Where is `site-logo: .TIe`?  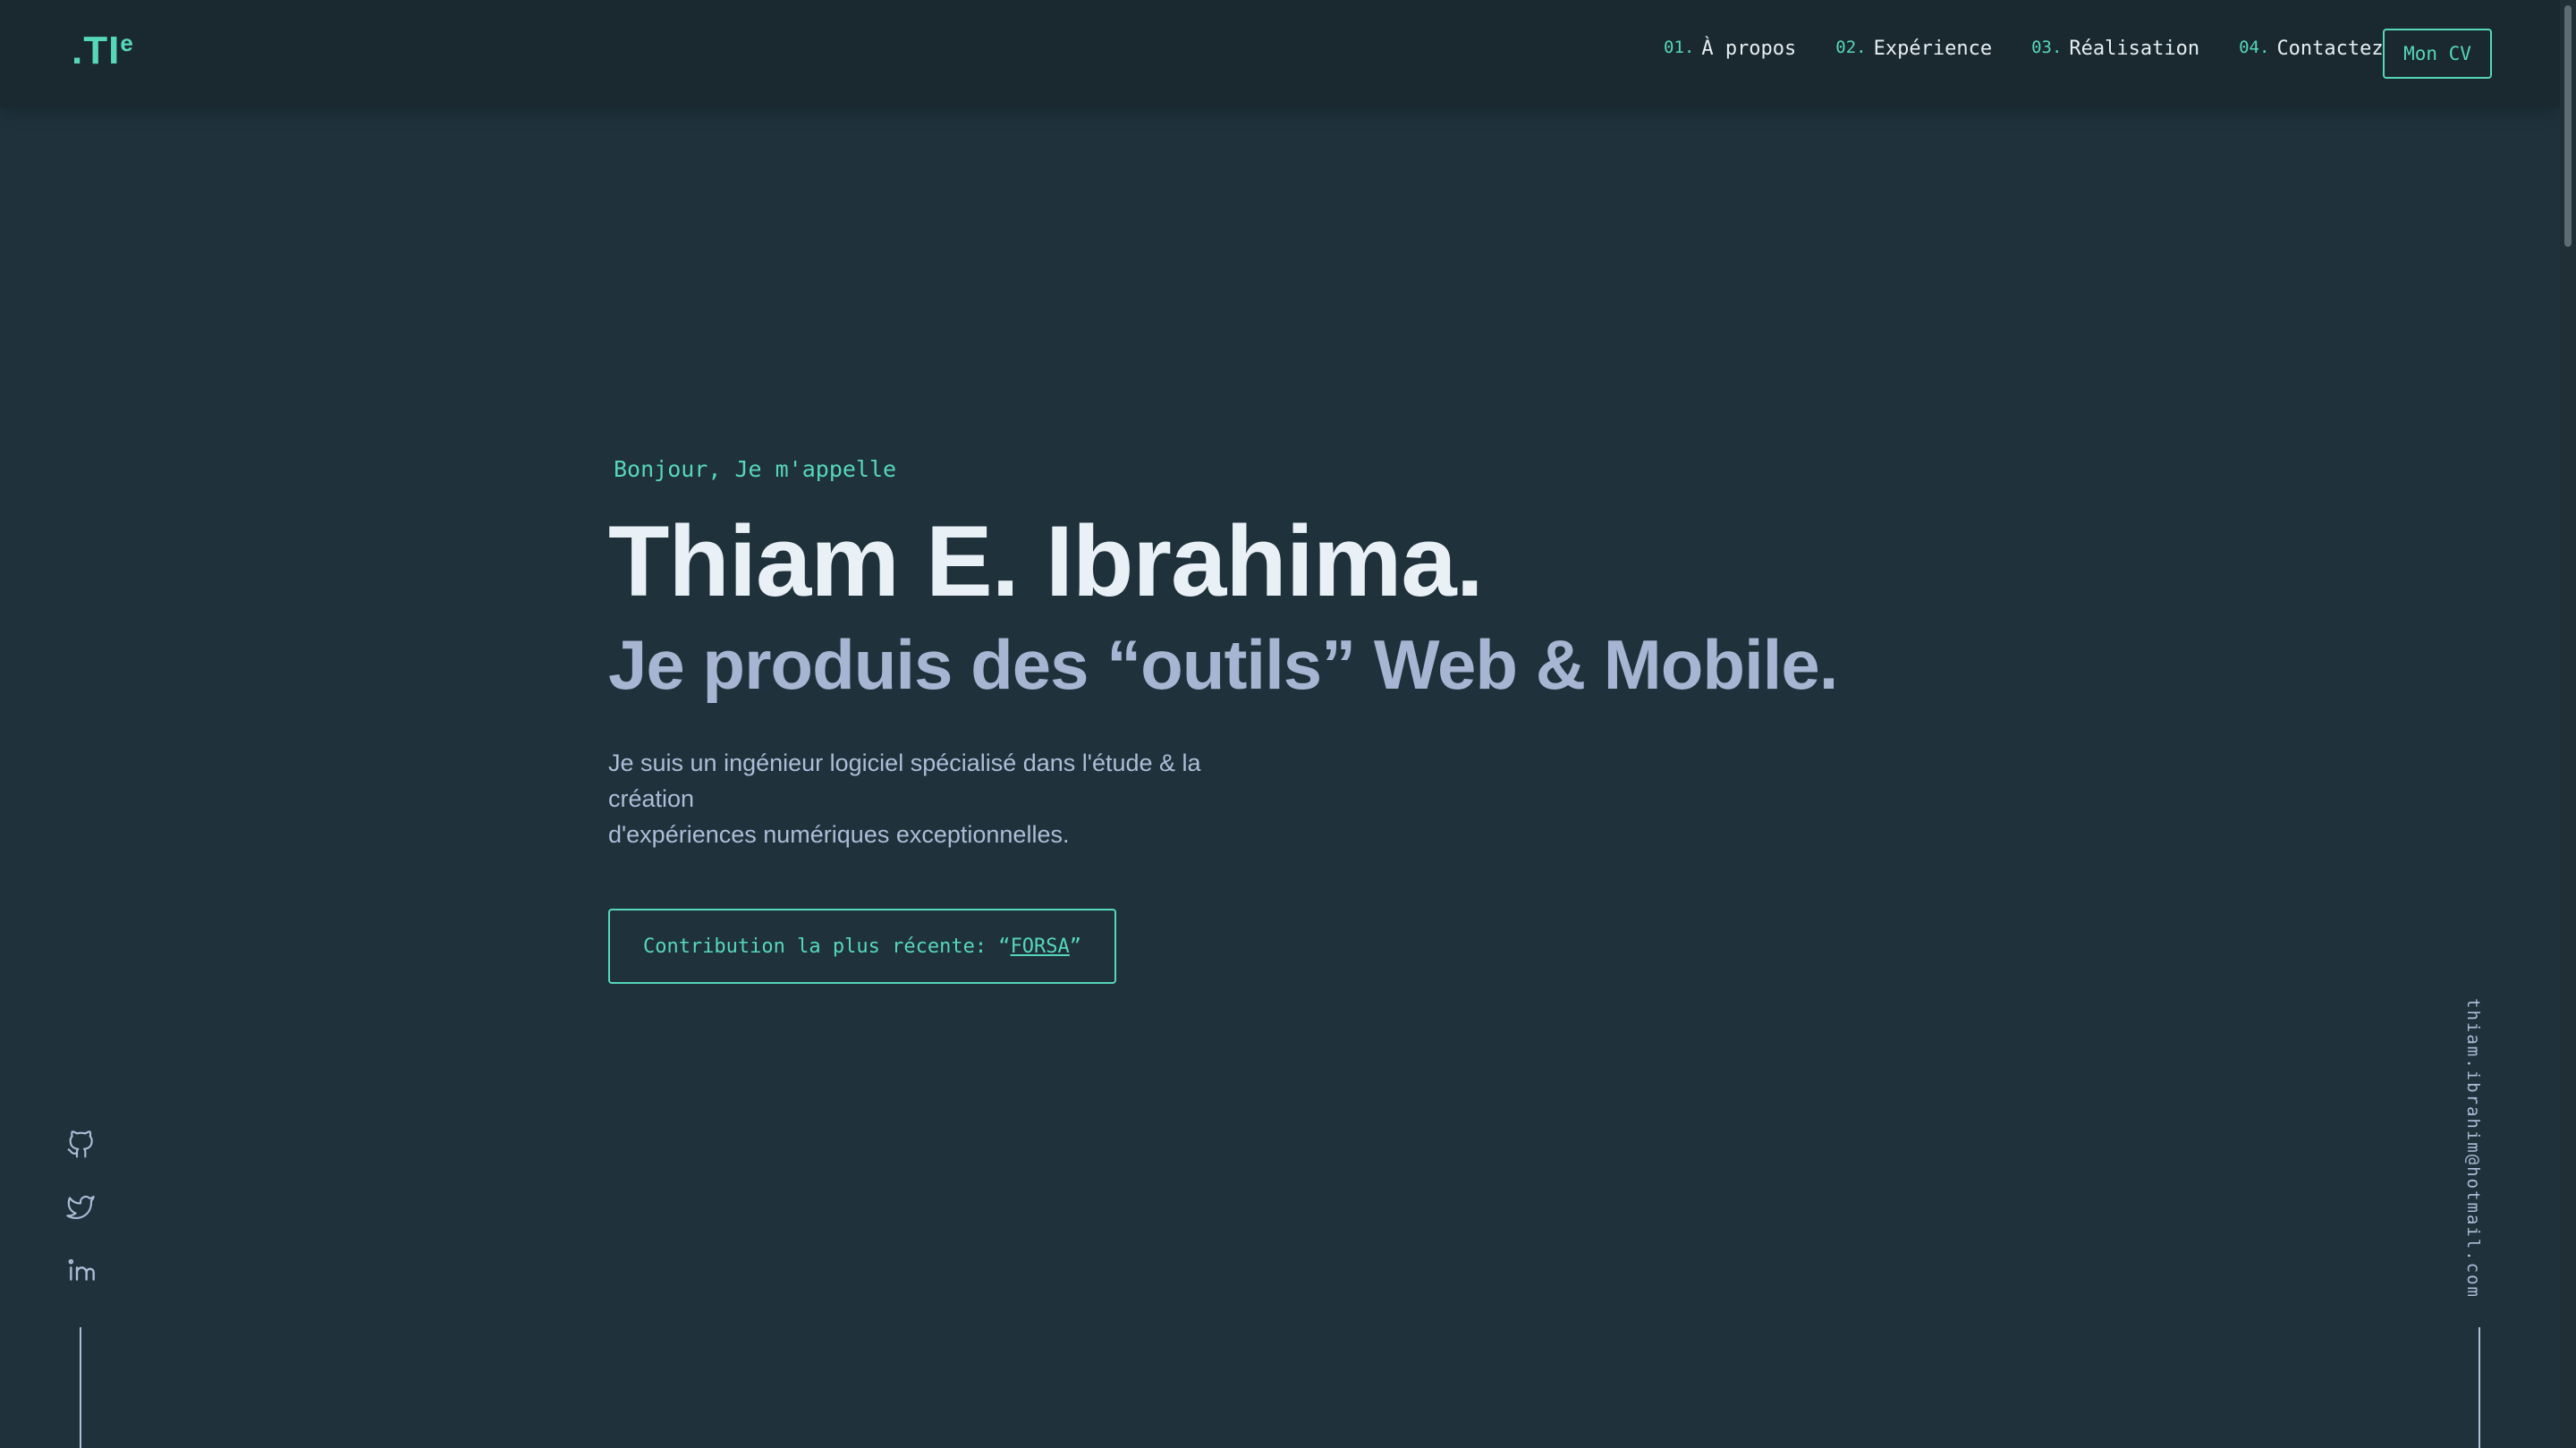
site-logo: .TIe is located at coordinates (103, 51).